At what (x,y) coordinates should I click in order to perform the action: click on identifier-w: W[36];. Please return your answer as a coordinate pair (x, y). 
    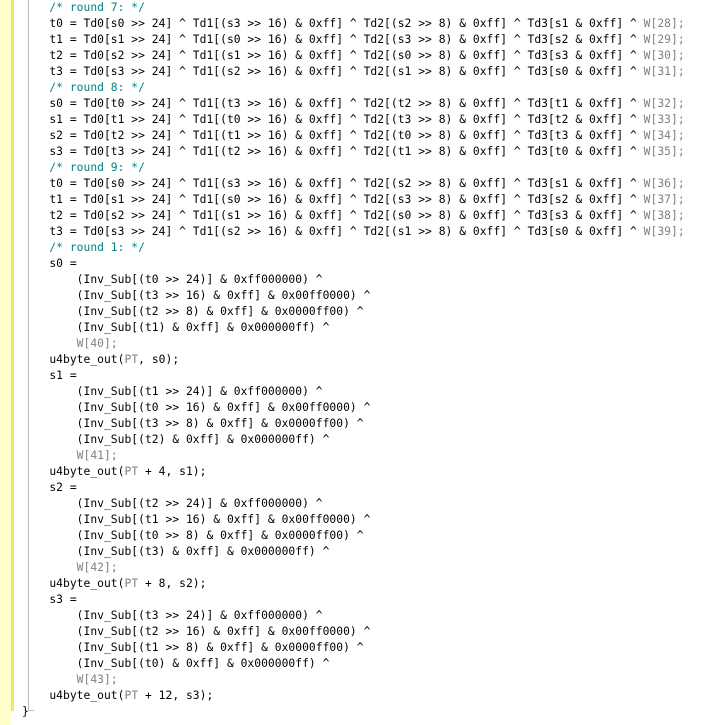
    Looking at the image, I should click on (664, 183).